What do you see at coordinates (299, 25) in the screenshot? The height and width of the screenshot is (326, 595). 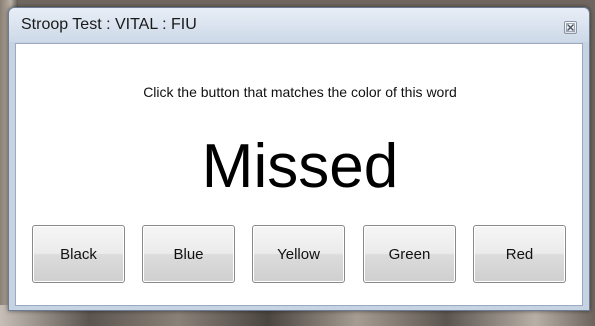 I see `title-bar: Stroop Test : VITAL : FIU` at bounding box center [299, 25].